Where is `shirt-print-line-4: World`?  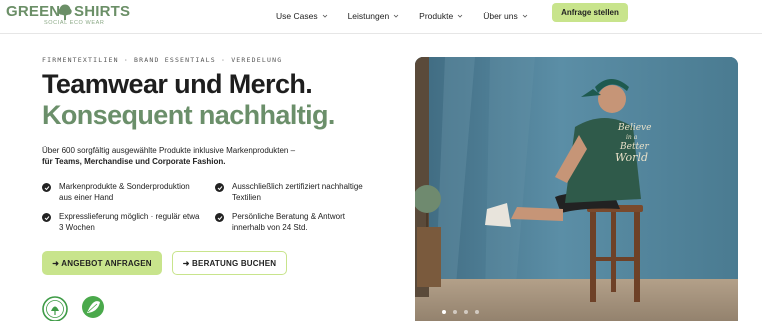
shirt-print-line-4: World is located at coordinates (631, 157).